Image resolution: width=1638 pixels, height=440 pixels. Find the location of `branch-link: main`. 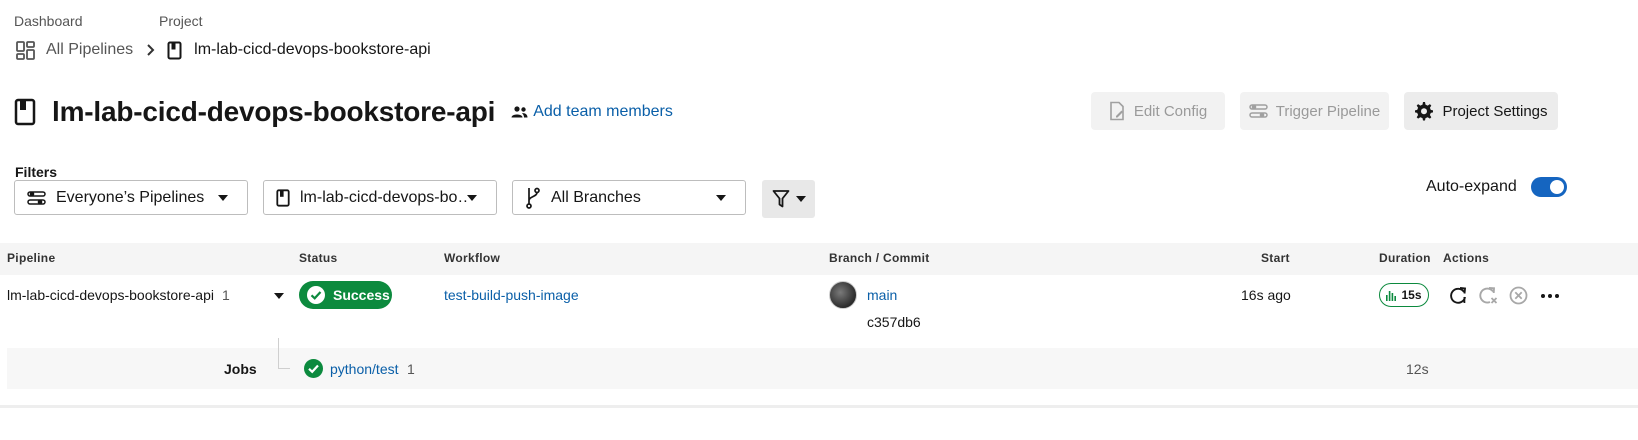

branch-link: main is located at coordinates (882, 295).